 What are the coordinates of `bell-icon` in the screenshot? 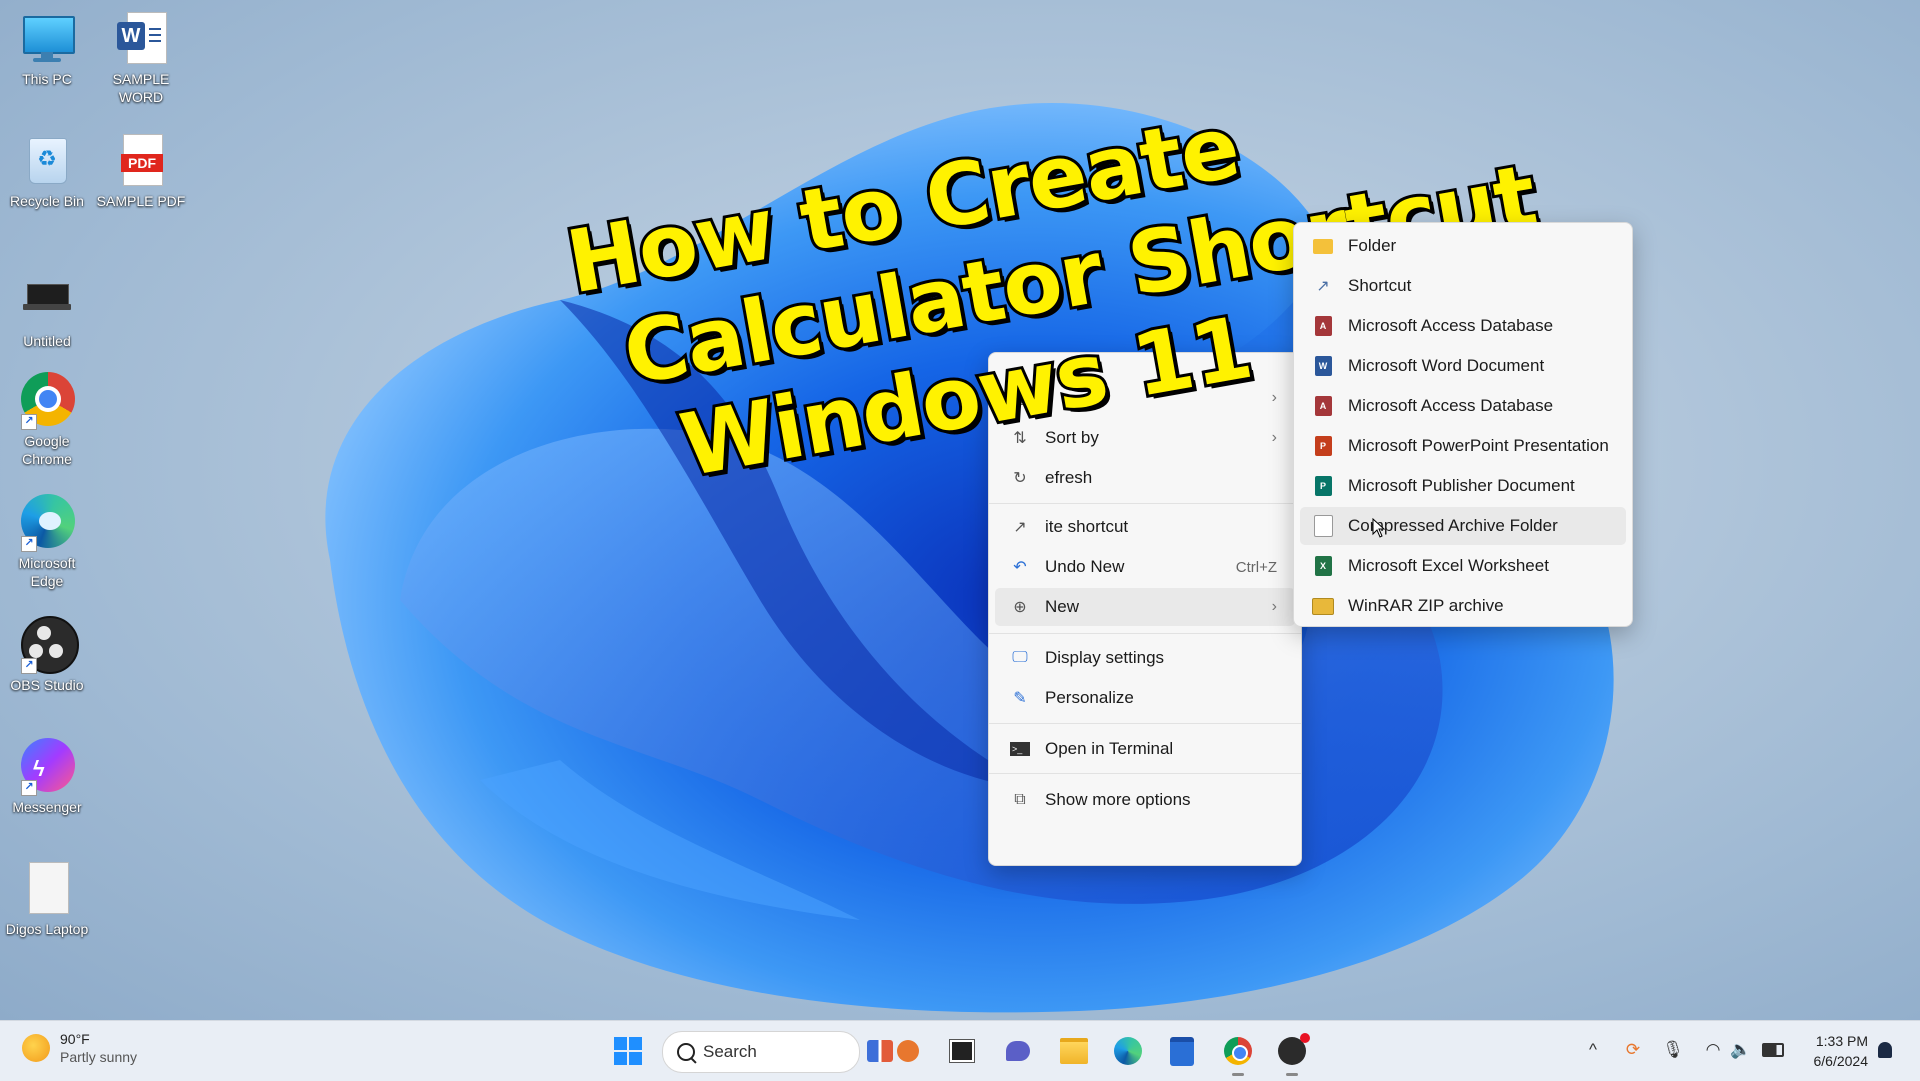 It's located at (1885, 1050).